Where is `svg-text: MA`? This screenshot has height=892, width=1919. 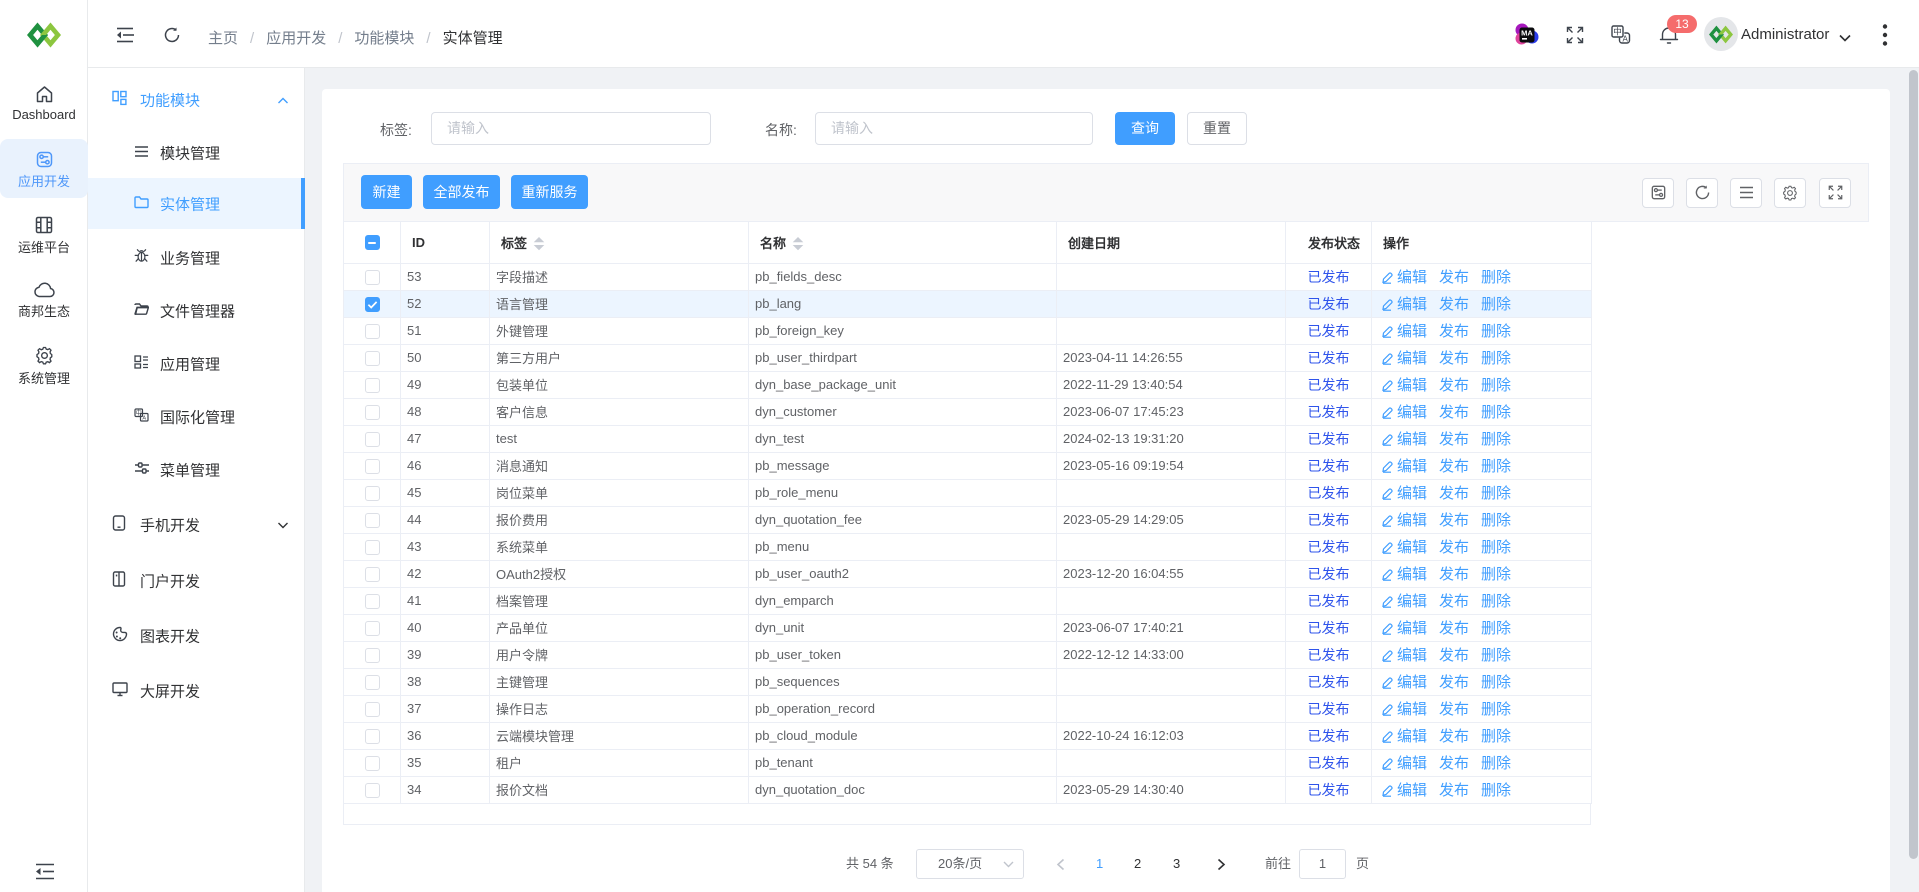
svg-text: MA is located at coordinates (1527, 33).